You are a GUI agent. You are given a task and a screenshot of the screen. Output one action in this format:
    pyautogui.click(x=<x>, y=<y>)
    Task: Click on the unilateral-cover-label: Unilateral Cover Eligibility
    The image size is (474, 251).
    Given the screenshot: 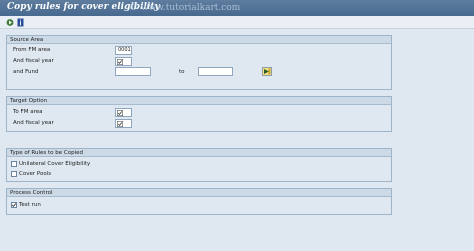 What is the action you would take?
    pyautogui.click(x=55, y=164)
    